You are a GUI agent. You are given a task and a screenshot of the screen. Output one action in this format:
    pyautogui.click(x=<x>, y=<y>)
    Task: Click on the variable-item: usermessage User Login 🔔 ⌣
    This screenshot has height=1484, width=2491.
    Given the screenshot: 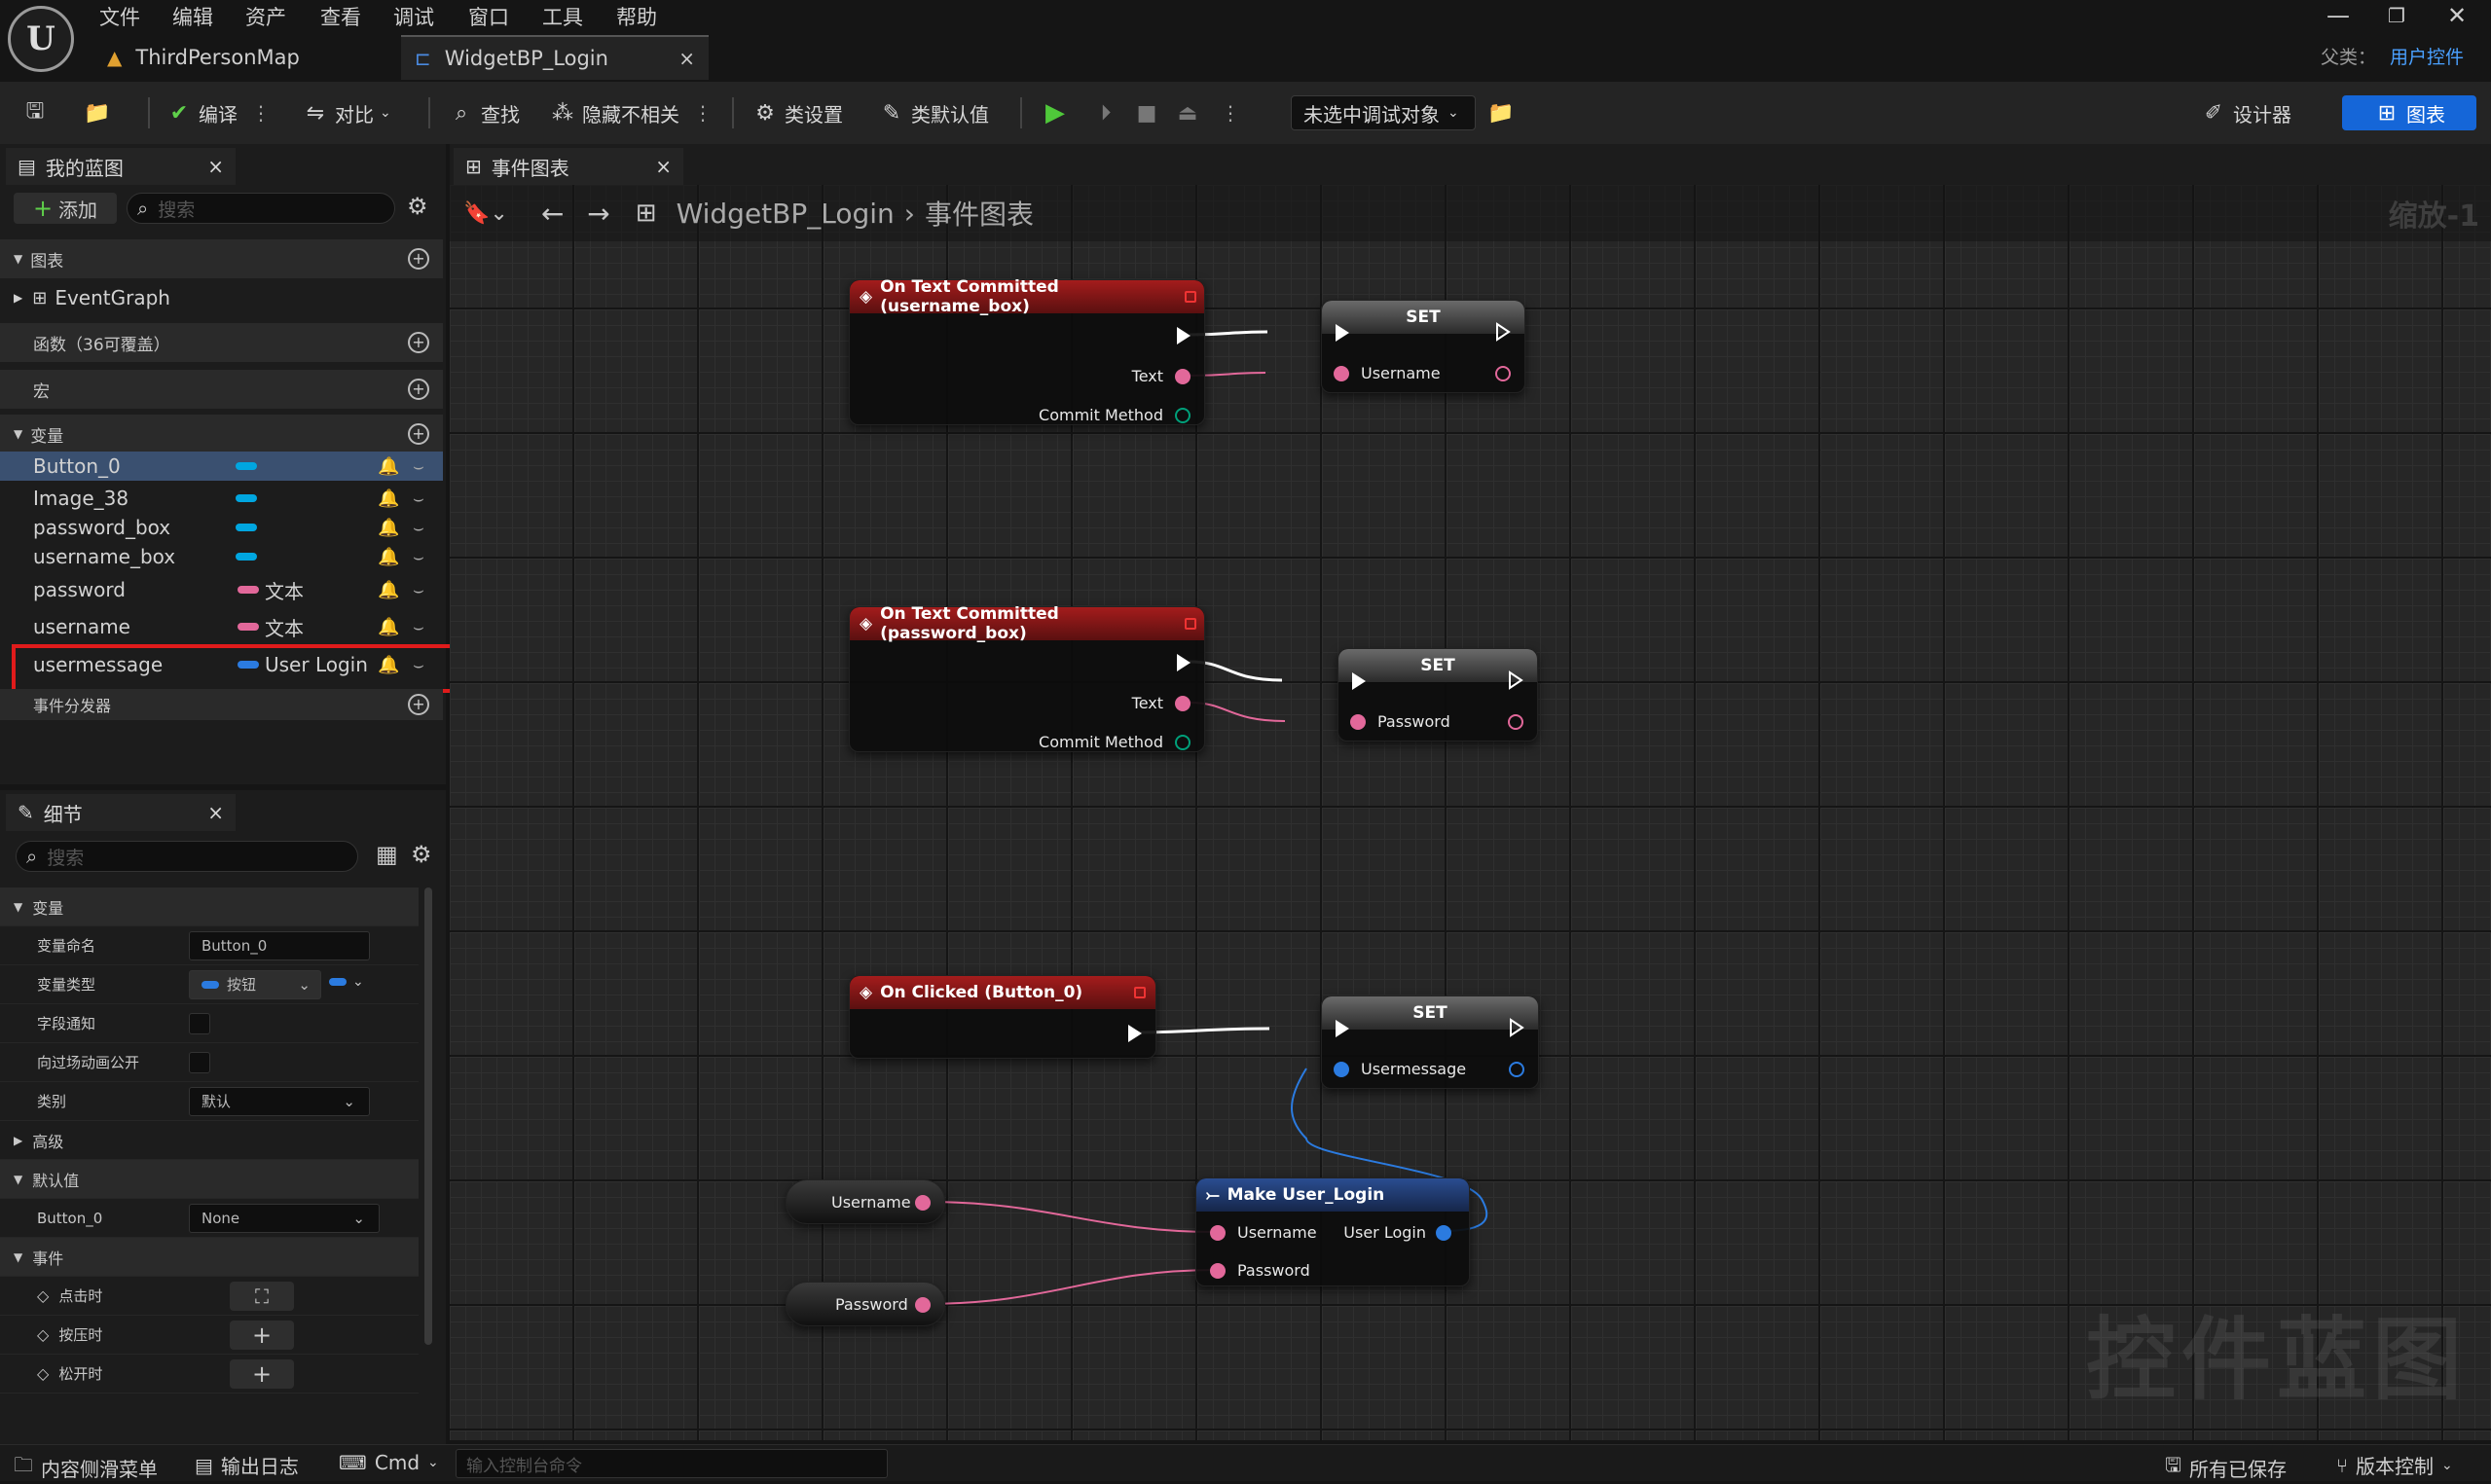 What is the action you would take?
    pyautogui.click(x=221, y=665)
    